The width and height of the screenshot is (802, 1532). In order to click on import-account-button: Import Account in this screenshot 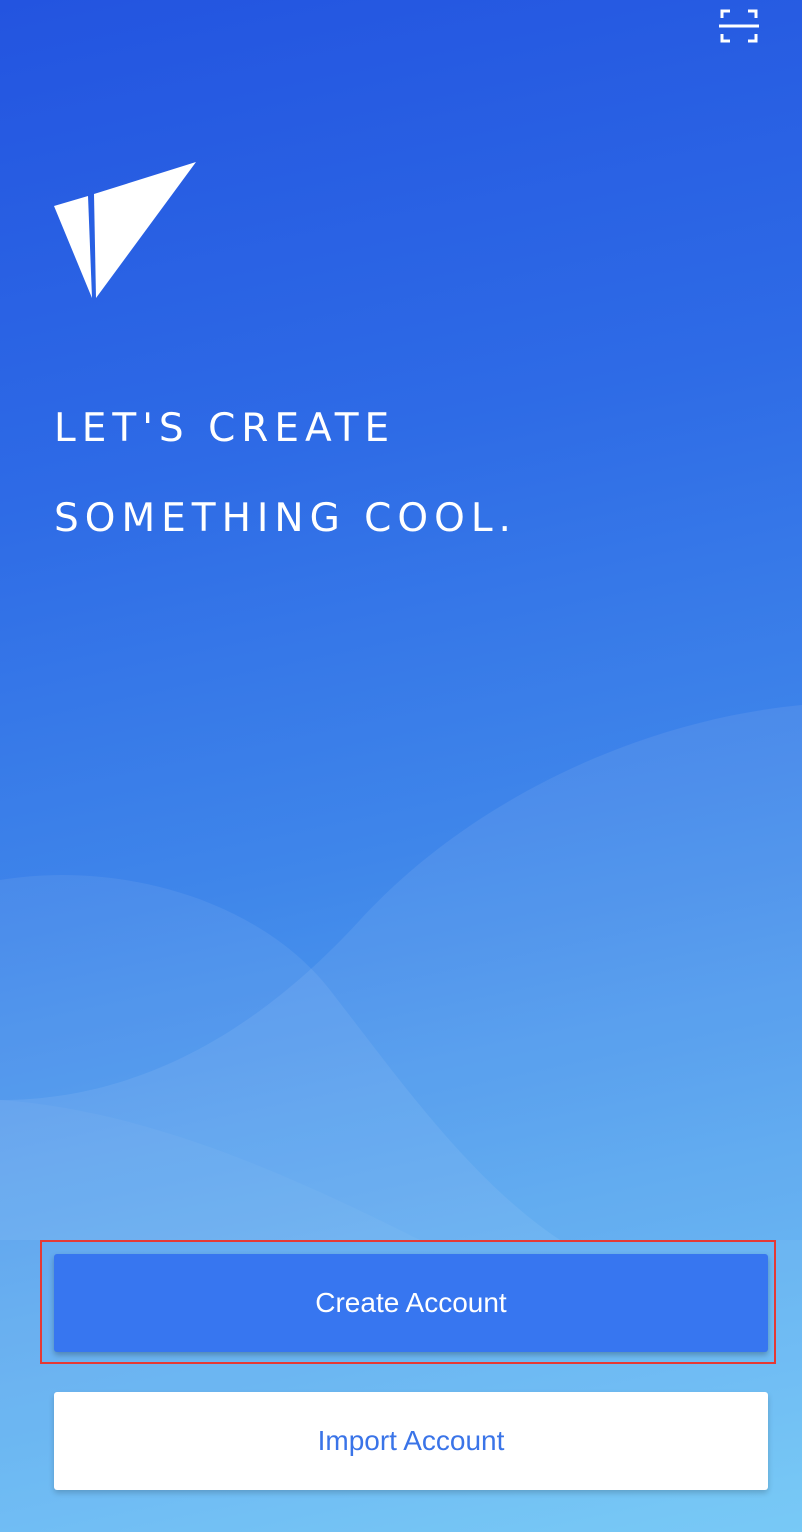, I will do `click(411, 1441)`.